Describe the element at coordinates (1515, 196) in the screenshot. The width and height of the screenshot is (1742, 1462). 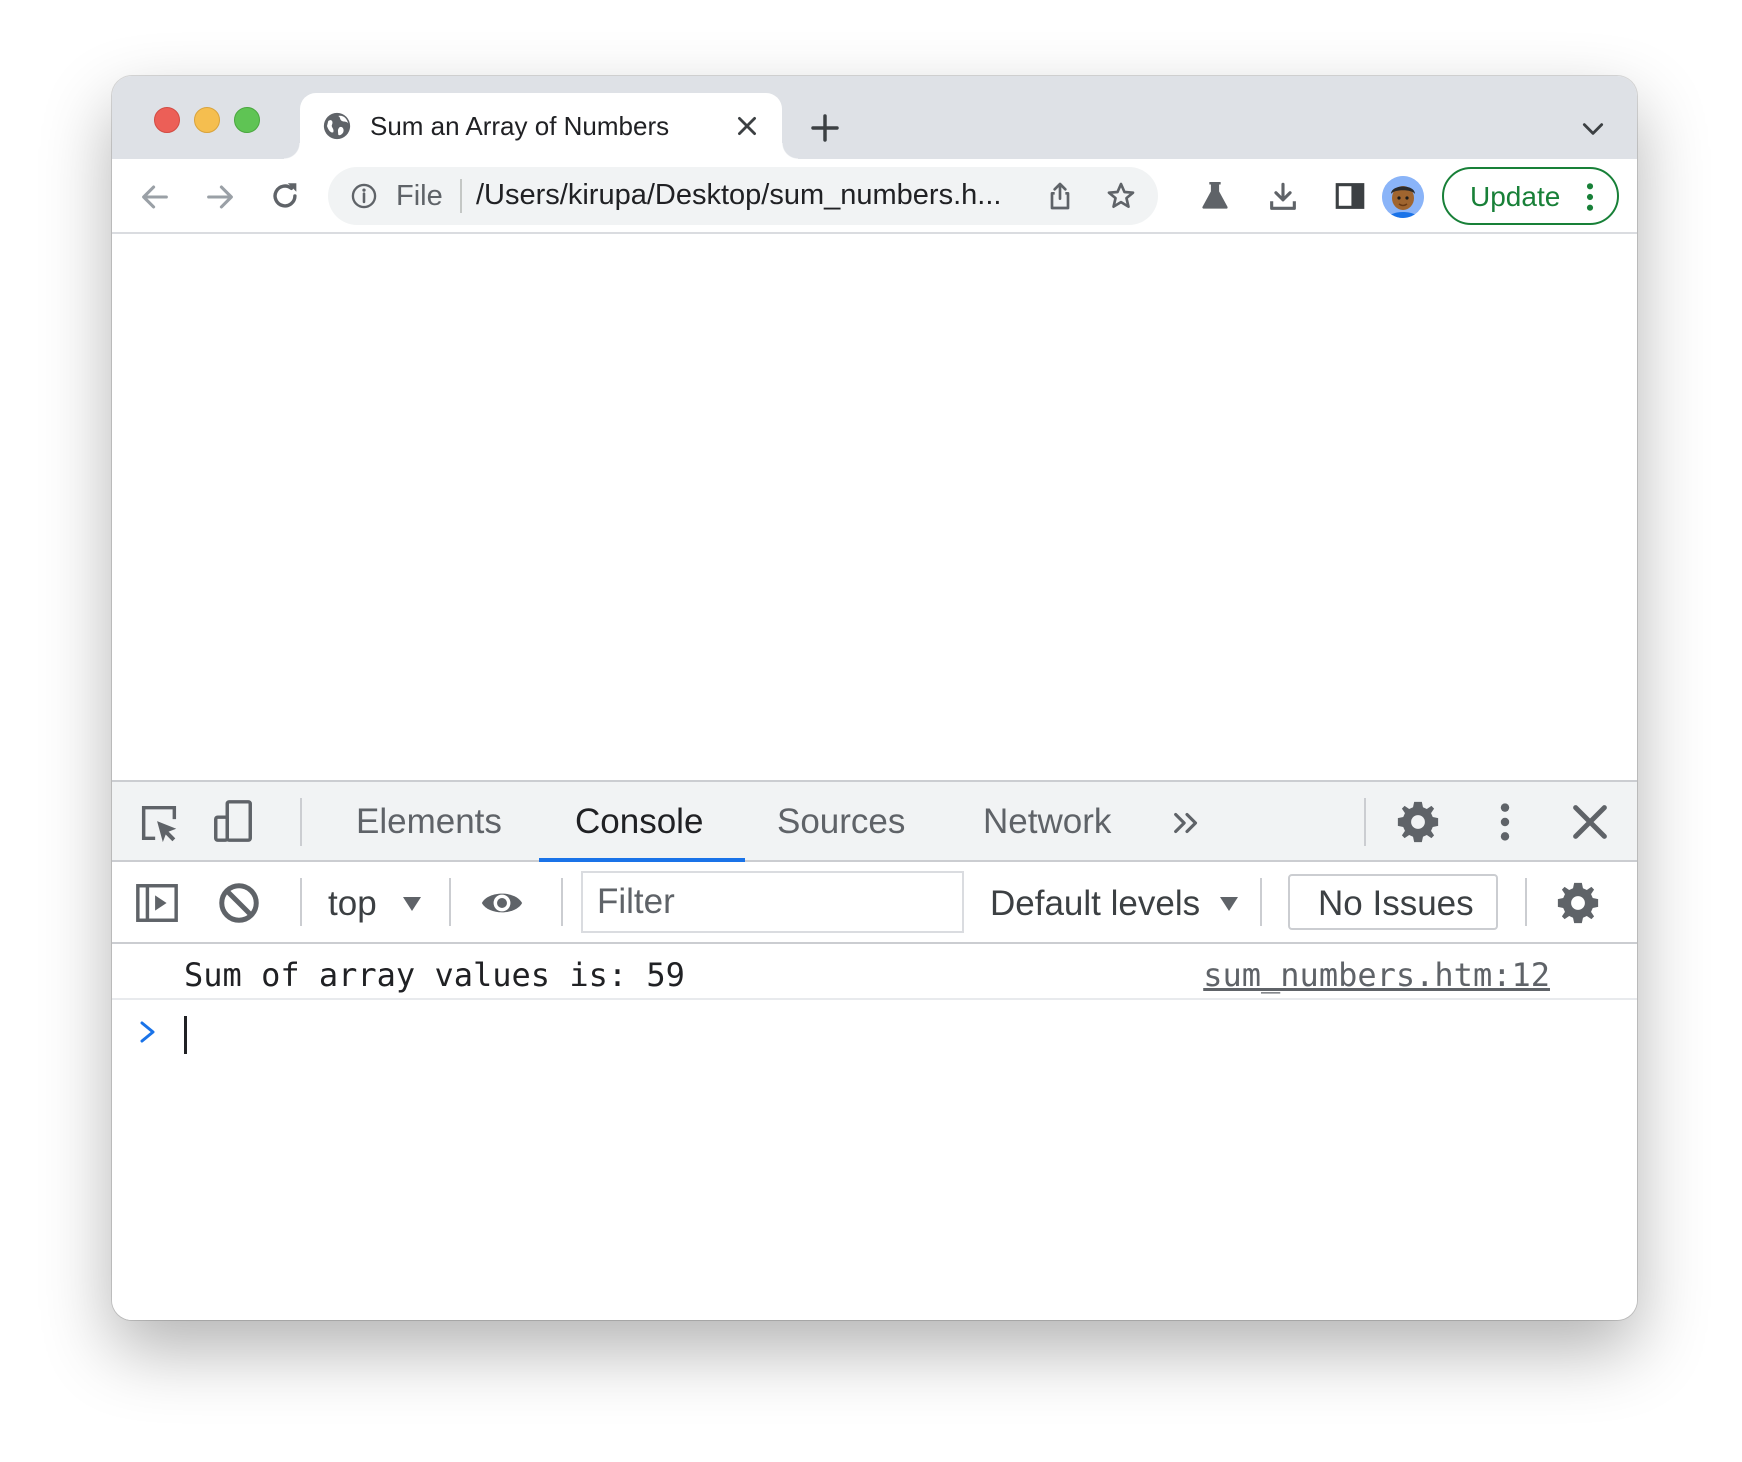
I see `update-label: Update` at that location.